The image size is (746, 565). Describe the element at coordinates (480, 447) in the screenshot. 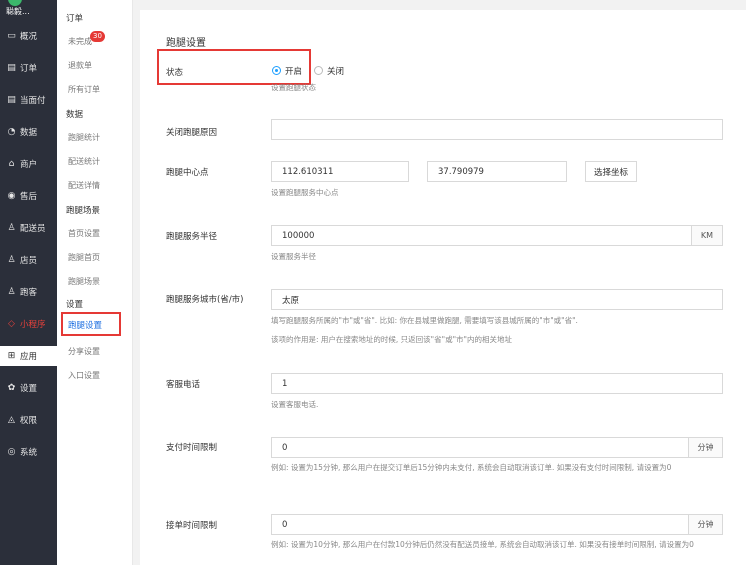

I see `pay-limit-input: 0` at that location.